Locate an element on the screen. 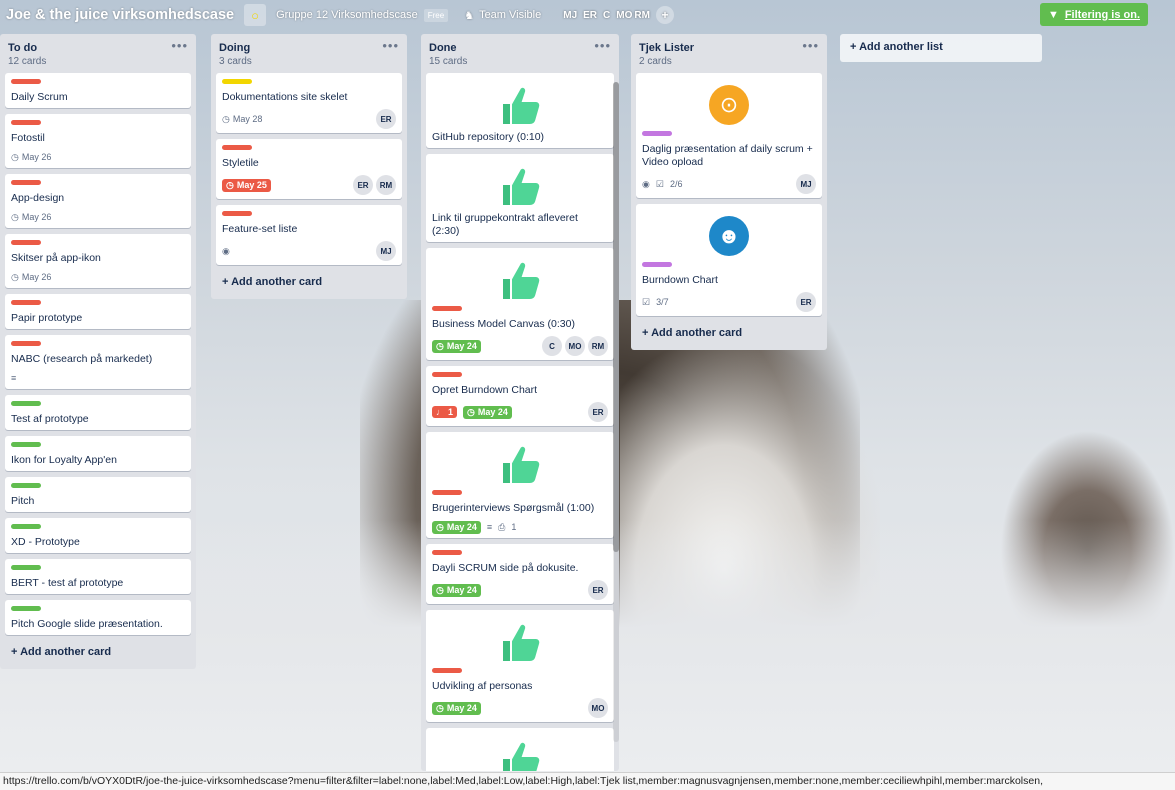 The height and width of the screenshot is (790, 1175). card: Daily Scrum is located at coordinates (98, 90).